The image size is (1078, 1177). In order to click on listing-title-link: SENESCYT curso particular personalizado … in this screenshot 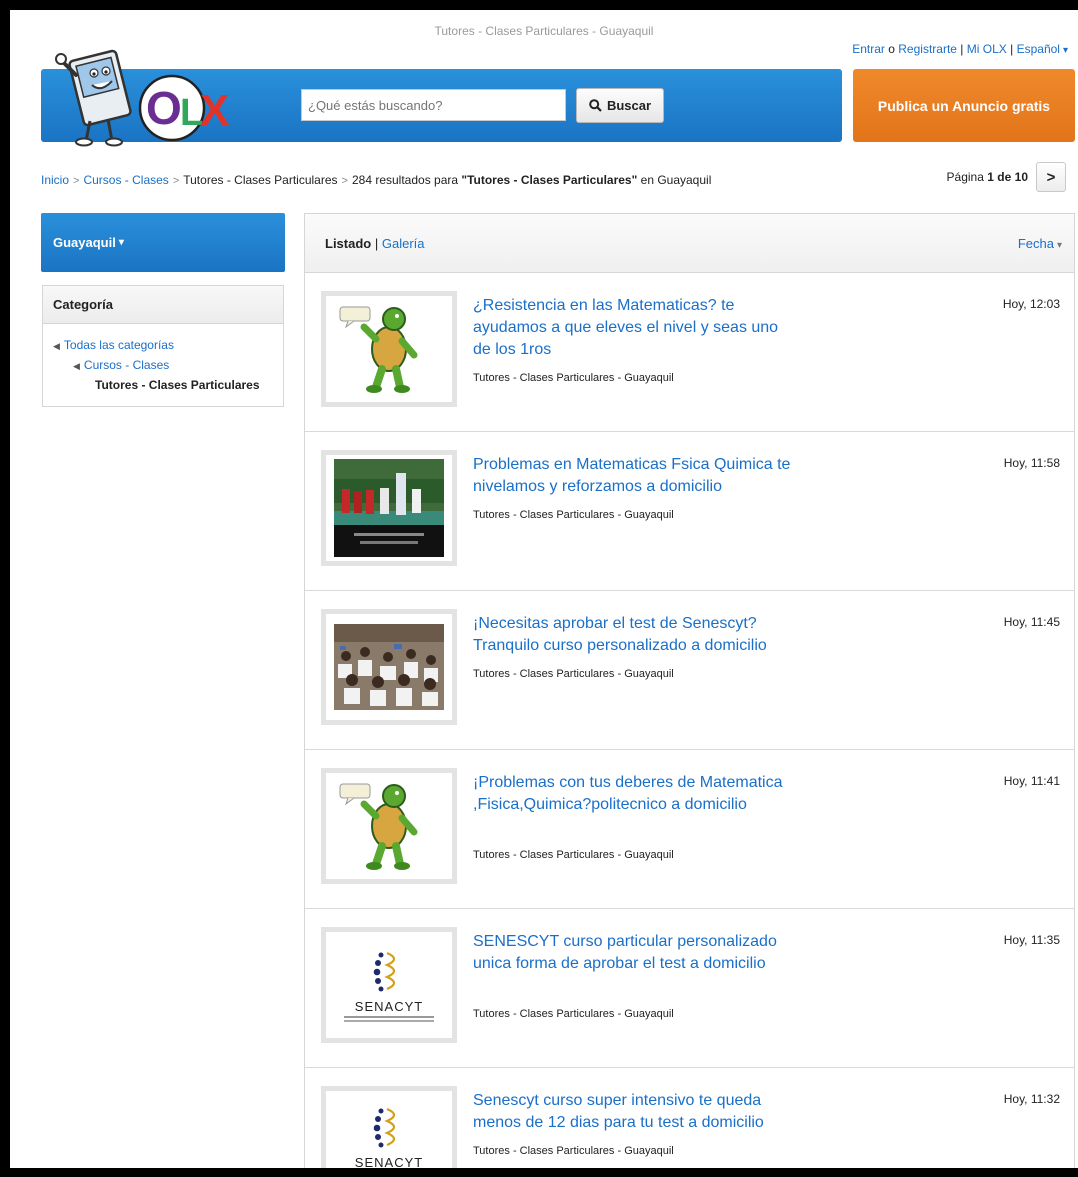, I will do `click(633, 953)`.